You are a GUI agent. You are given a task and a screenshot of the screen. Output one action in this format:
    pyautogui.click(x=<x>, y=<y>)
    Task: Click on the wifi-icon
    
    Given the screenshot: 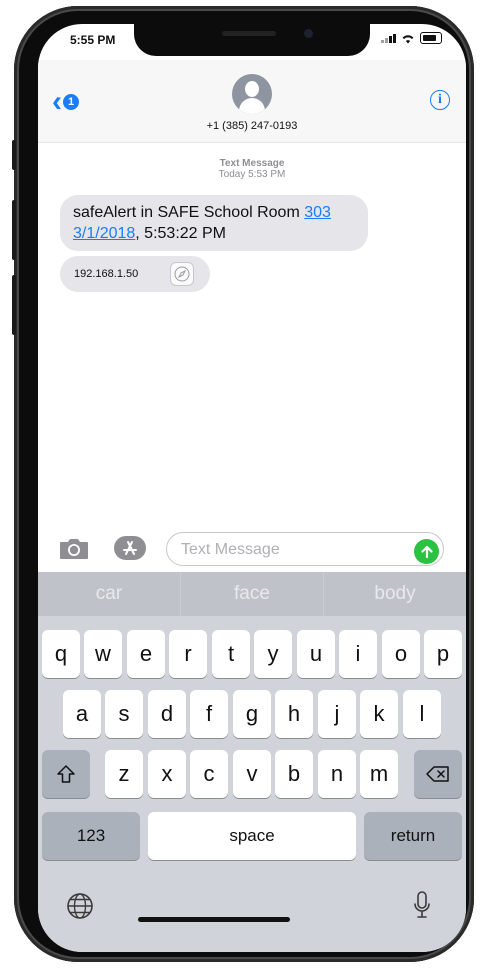 What is the action you would take?
    pyautogui.click(x=408, y=38)
    